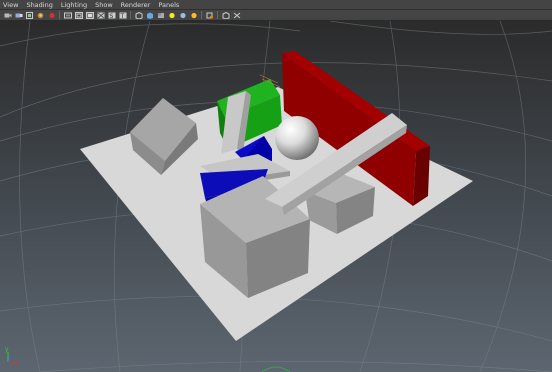 The width and height of the screenshot is (552, 372). What do you see at coordinates (225, 15) in the screenshot?
I see `xray-joints-icon` at bounding box center [225, 15].